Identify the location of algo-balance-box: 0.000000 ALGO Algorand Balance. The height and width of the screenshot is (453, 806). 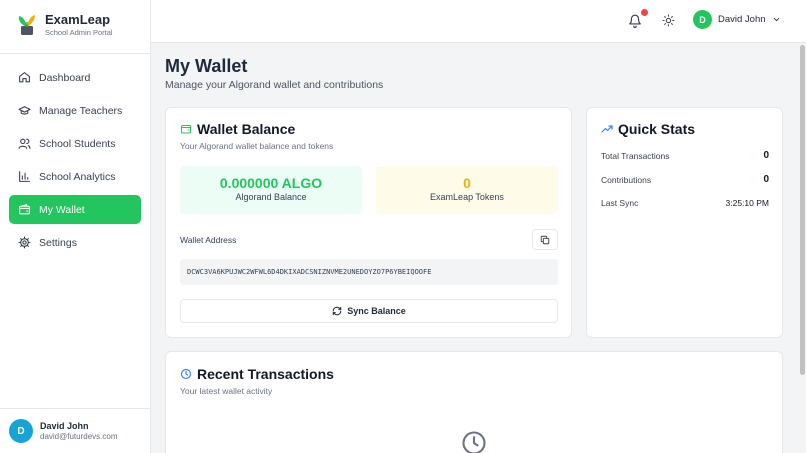
(271, 190).